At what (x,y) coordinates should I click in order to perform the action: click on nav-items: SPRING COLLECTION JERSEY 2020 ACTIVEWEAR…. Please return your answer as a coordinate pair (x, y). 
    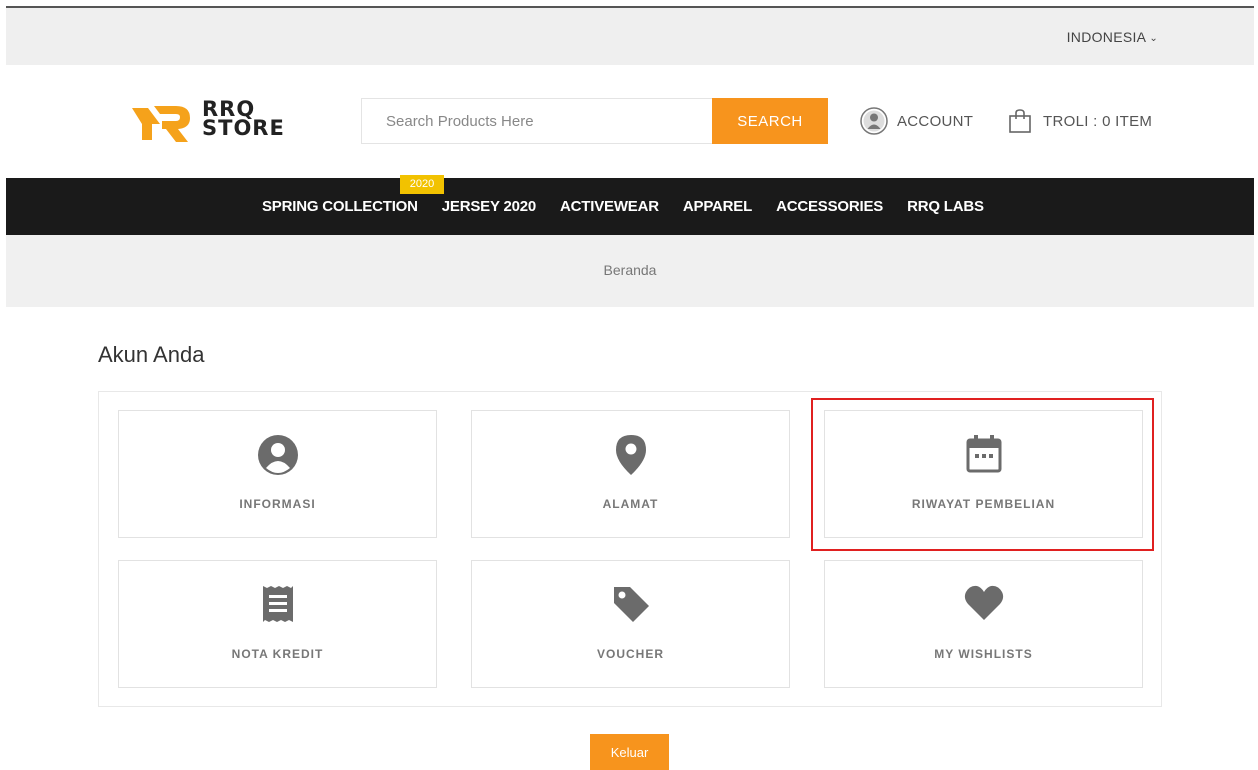
    Looking at the image, I should click on (635, 206).